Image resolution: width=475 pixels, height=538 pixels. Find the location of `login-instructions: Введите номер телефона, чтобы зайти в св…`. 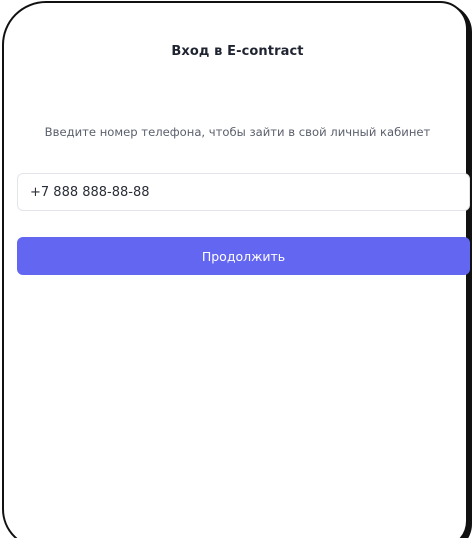

login-instructions: Введите номер телефона, чтобы зайти в св… is located at coordinates (237, 132).